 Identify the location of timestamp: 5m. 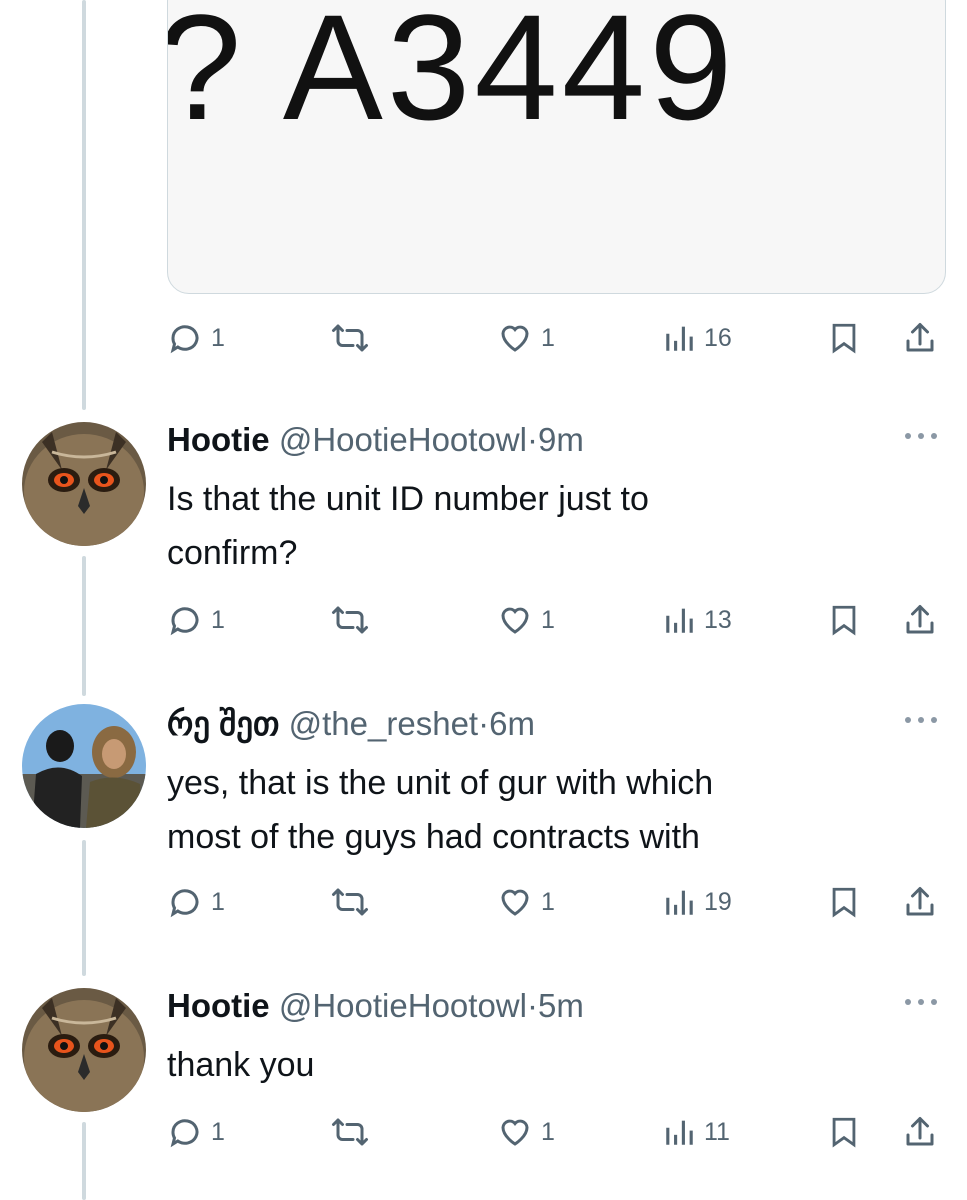
(561, 1005).